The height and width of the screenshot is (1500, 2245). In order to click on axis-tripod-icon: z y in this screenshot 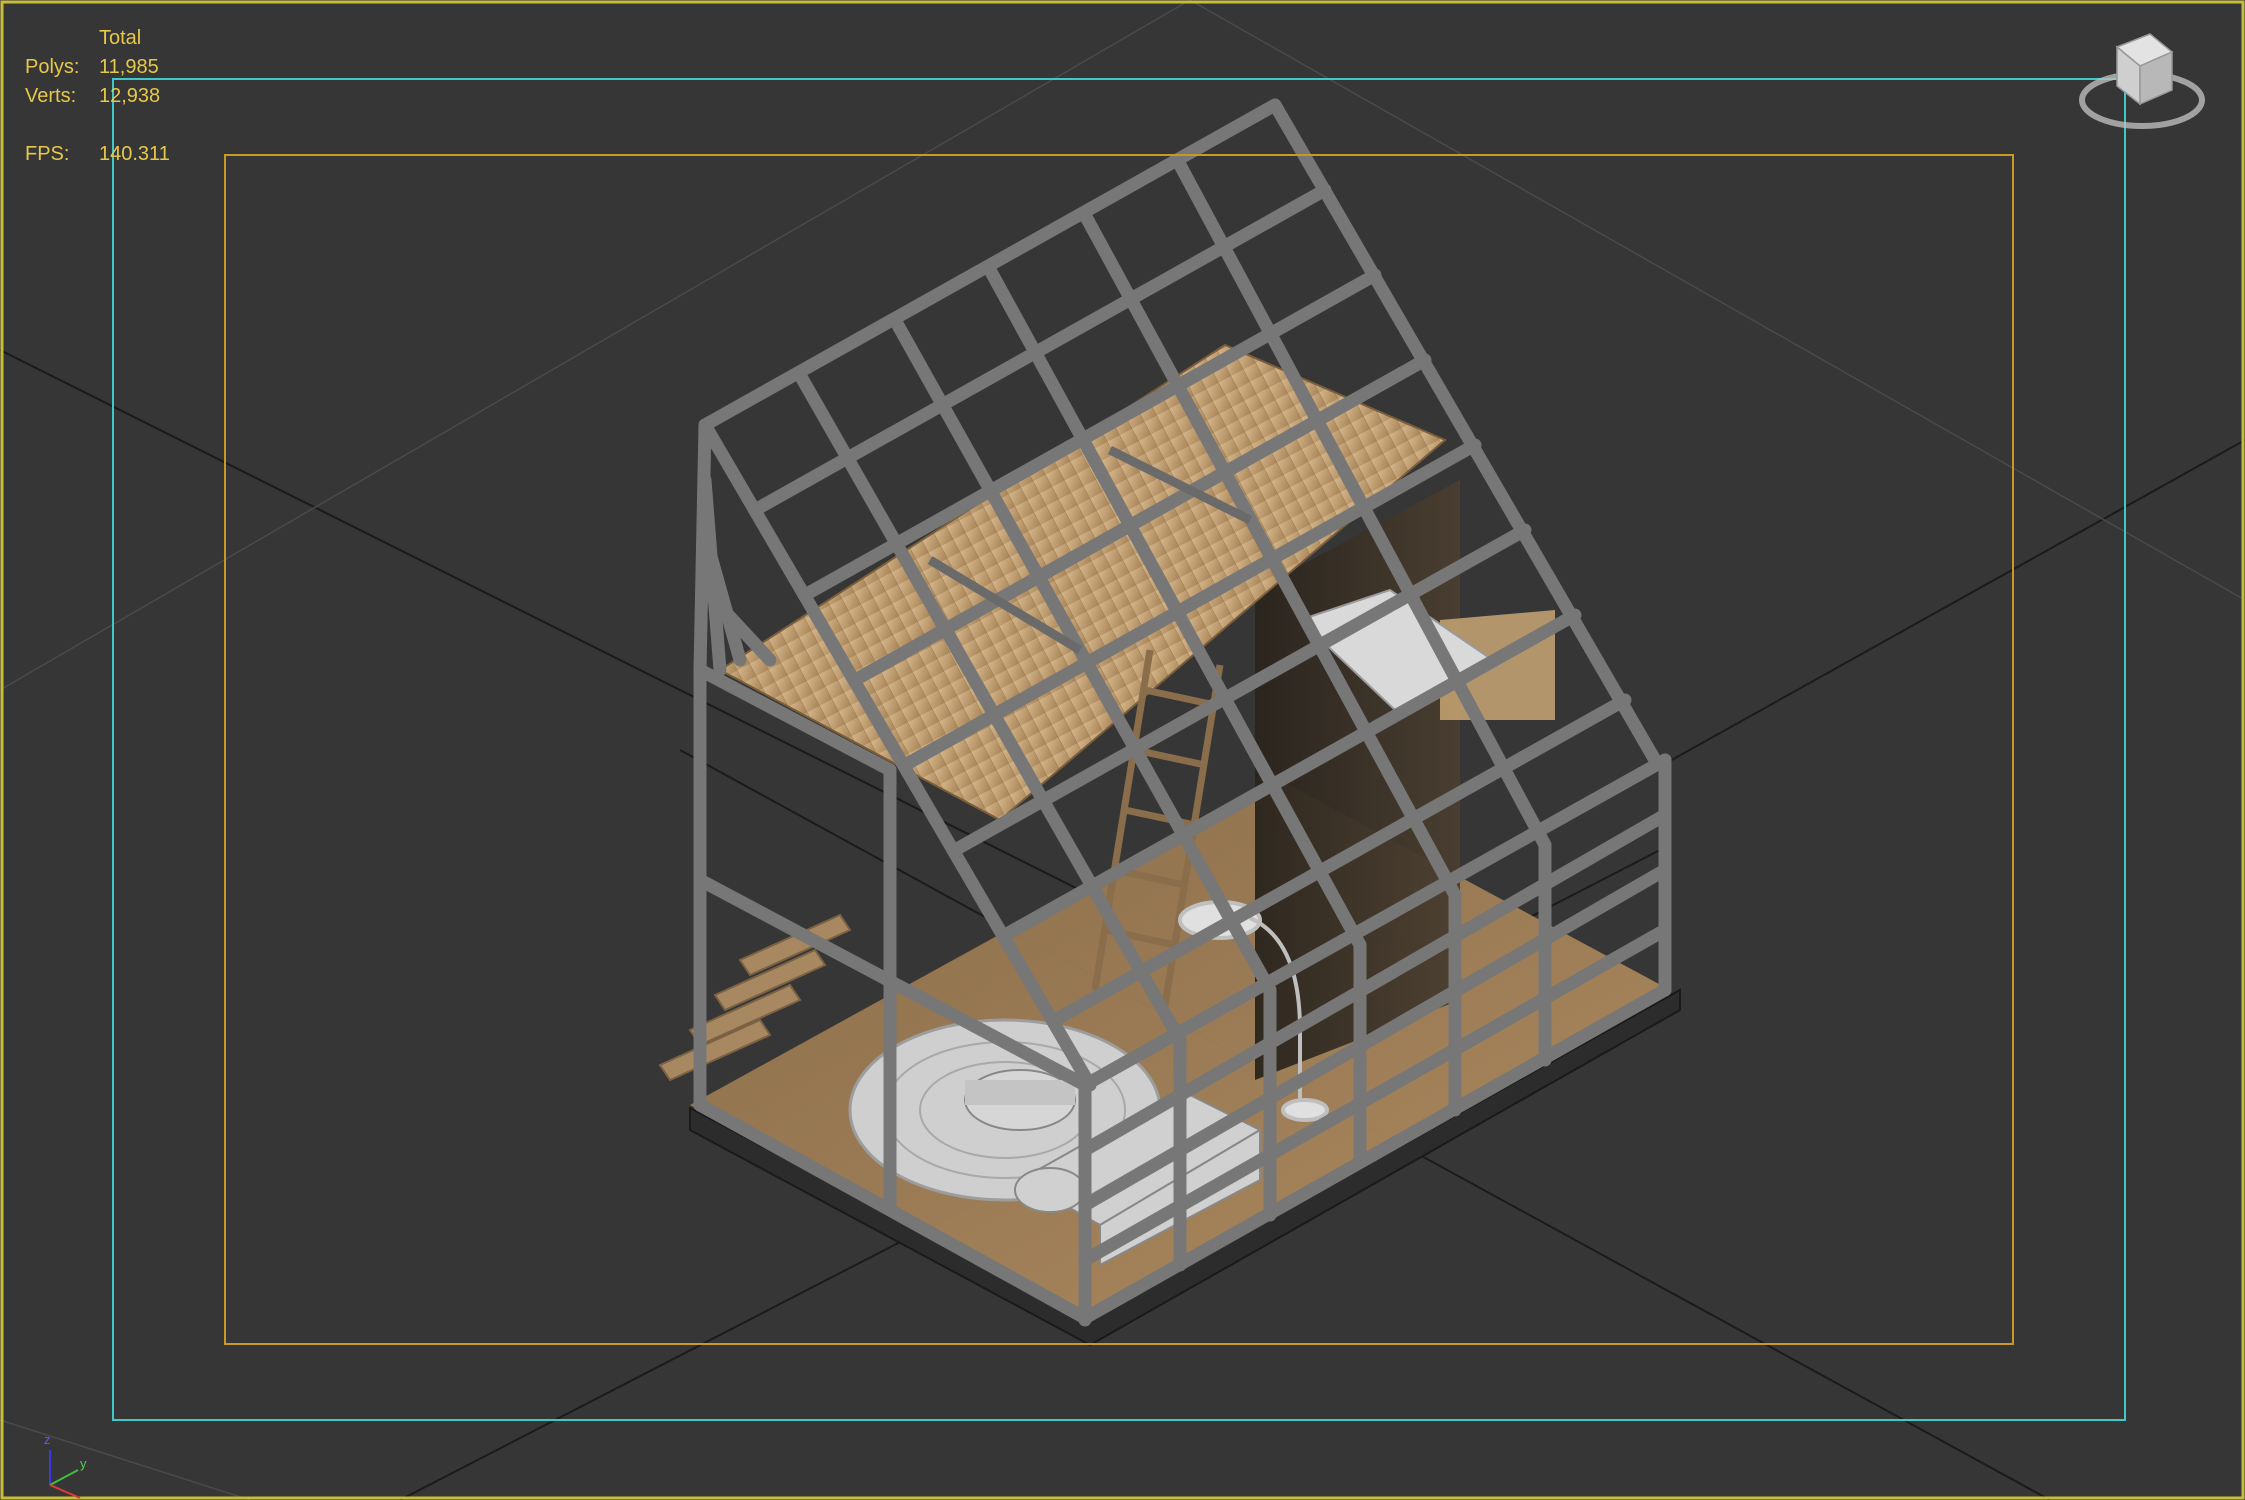, I will do `click(70, 1460)`.